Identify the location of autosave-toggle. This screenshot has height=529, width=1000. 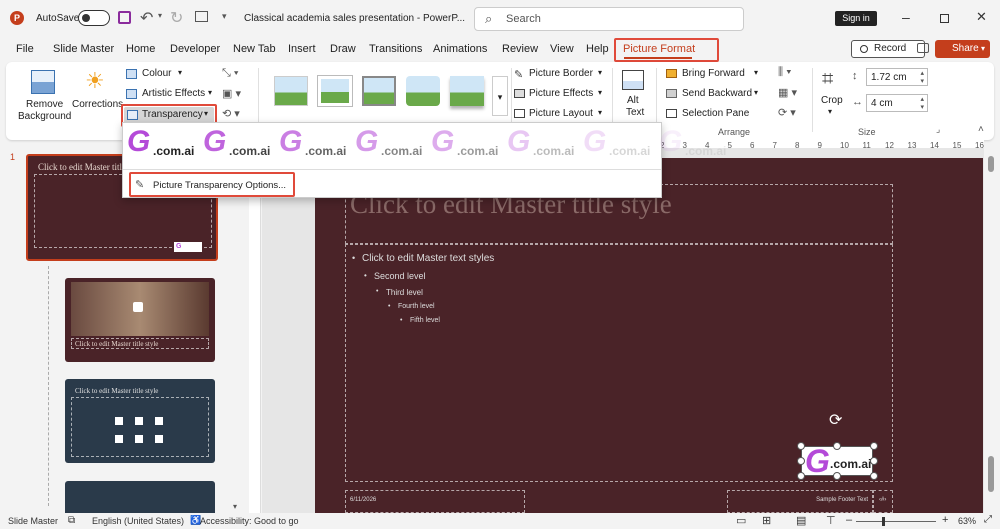
(94, 18).